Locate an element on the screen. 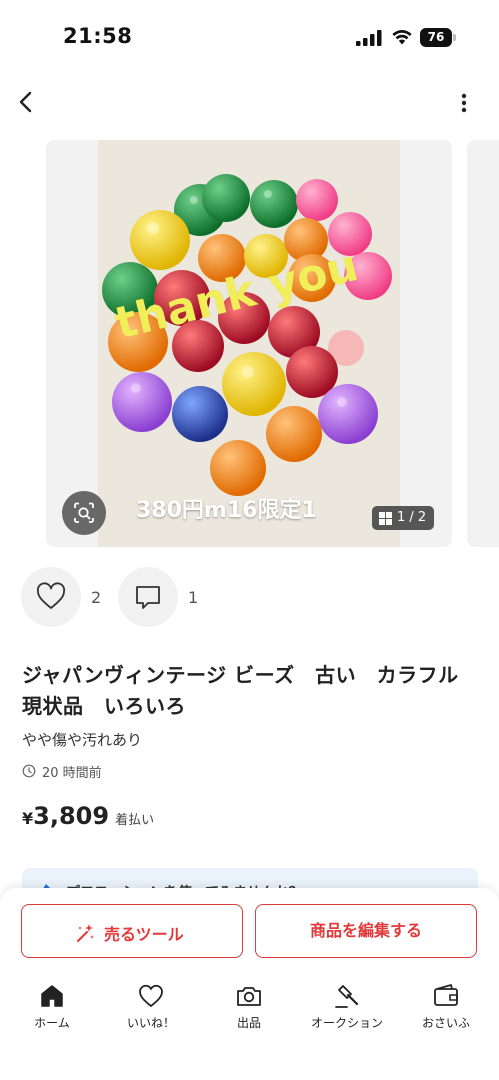 The image size is (499, 1080). tab-wallet-label: おさいふ is located at coordinates (445, 1023).